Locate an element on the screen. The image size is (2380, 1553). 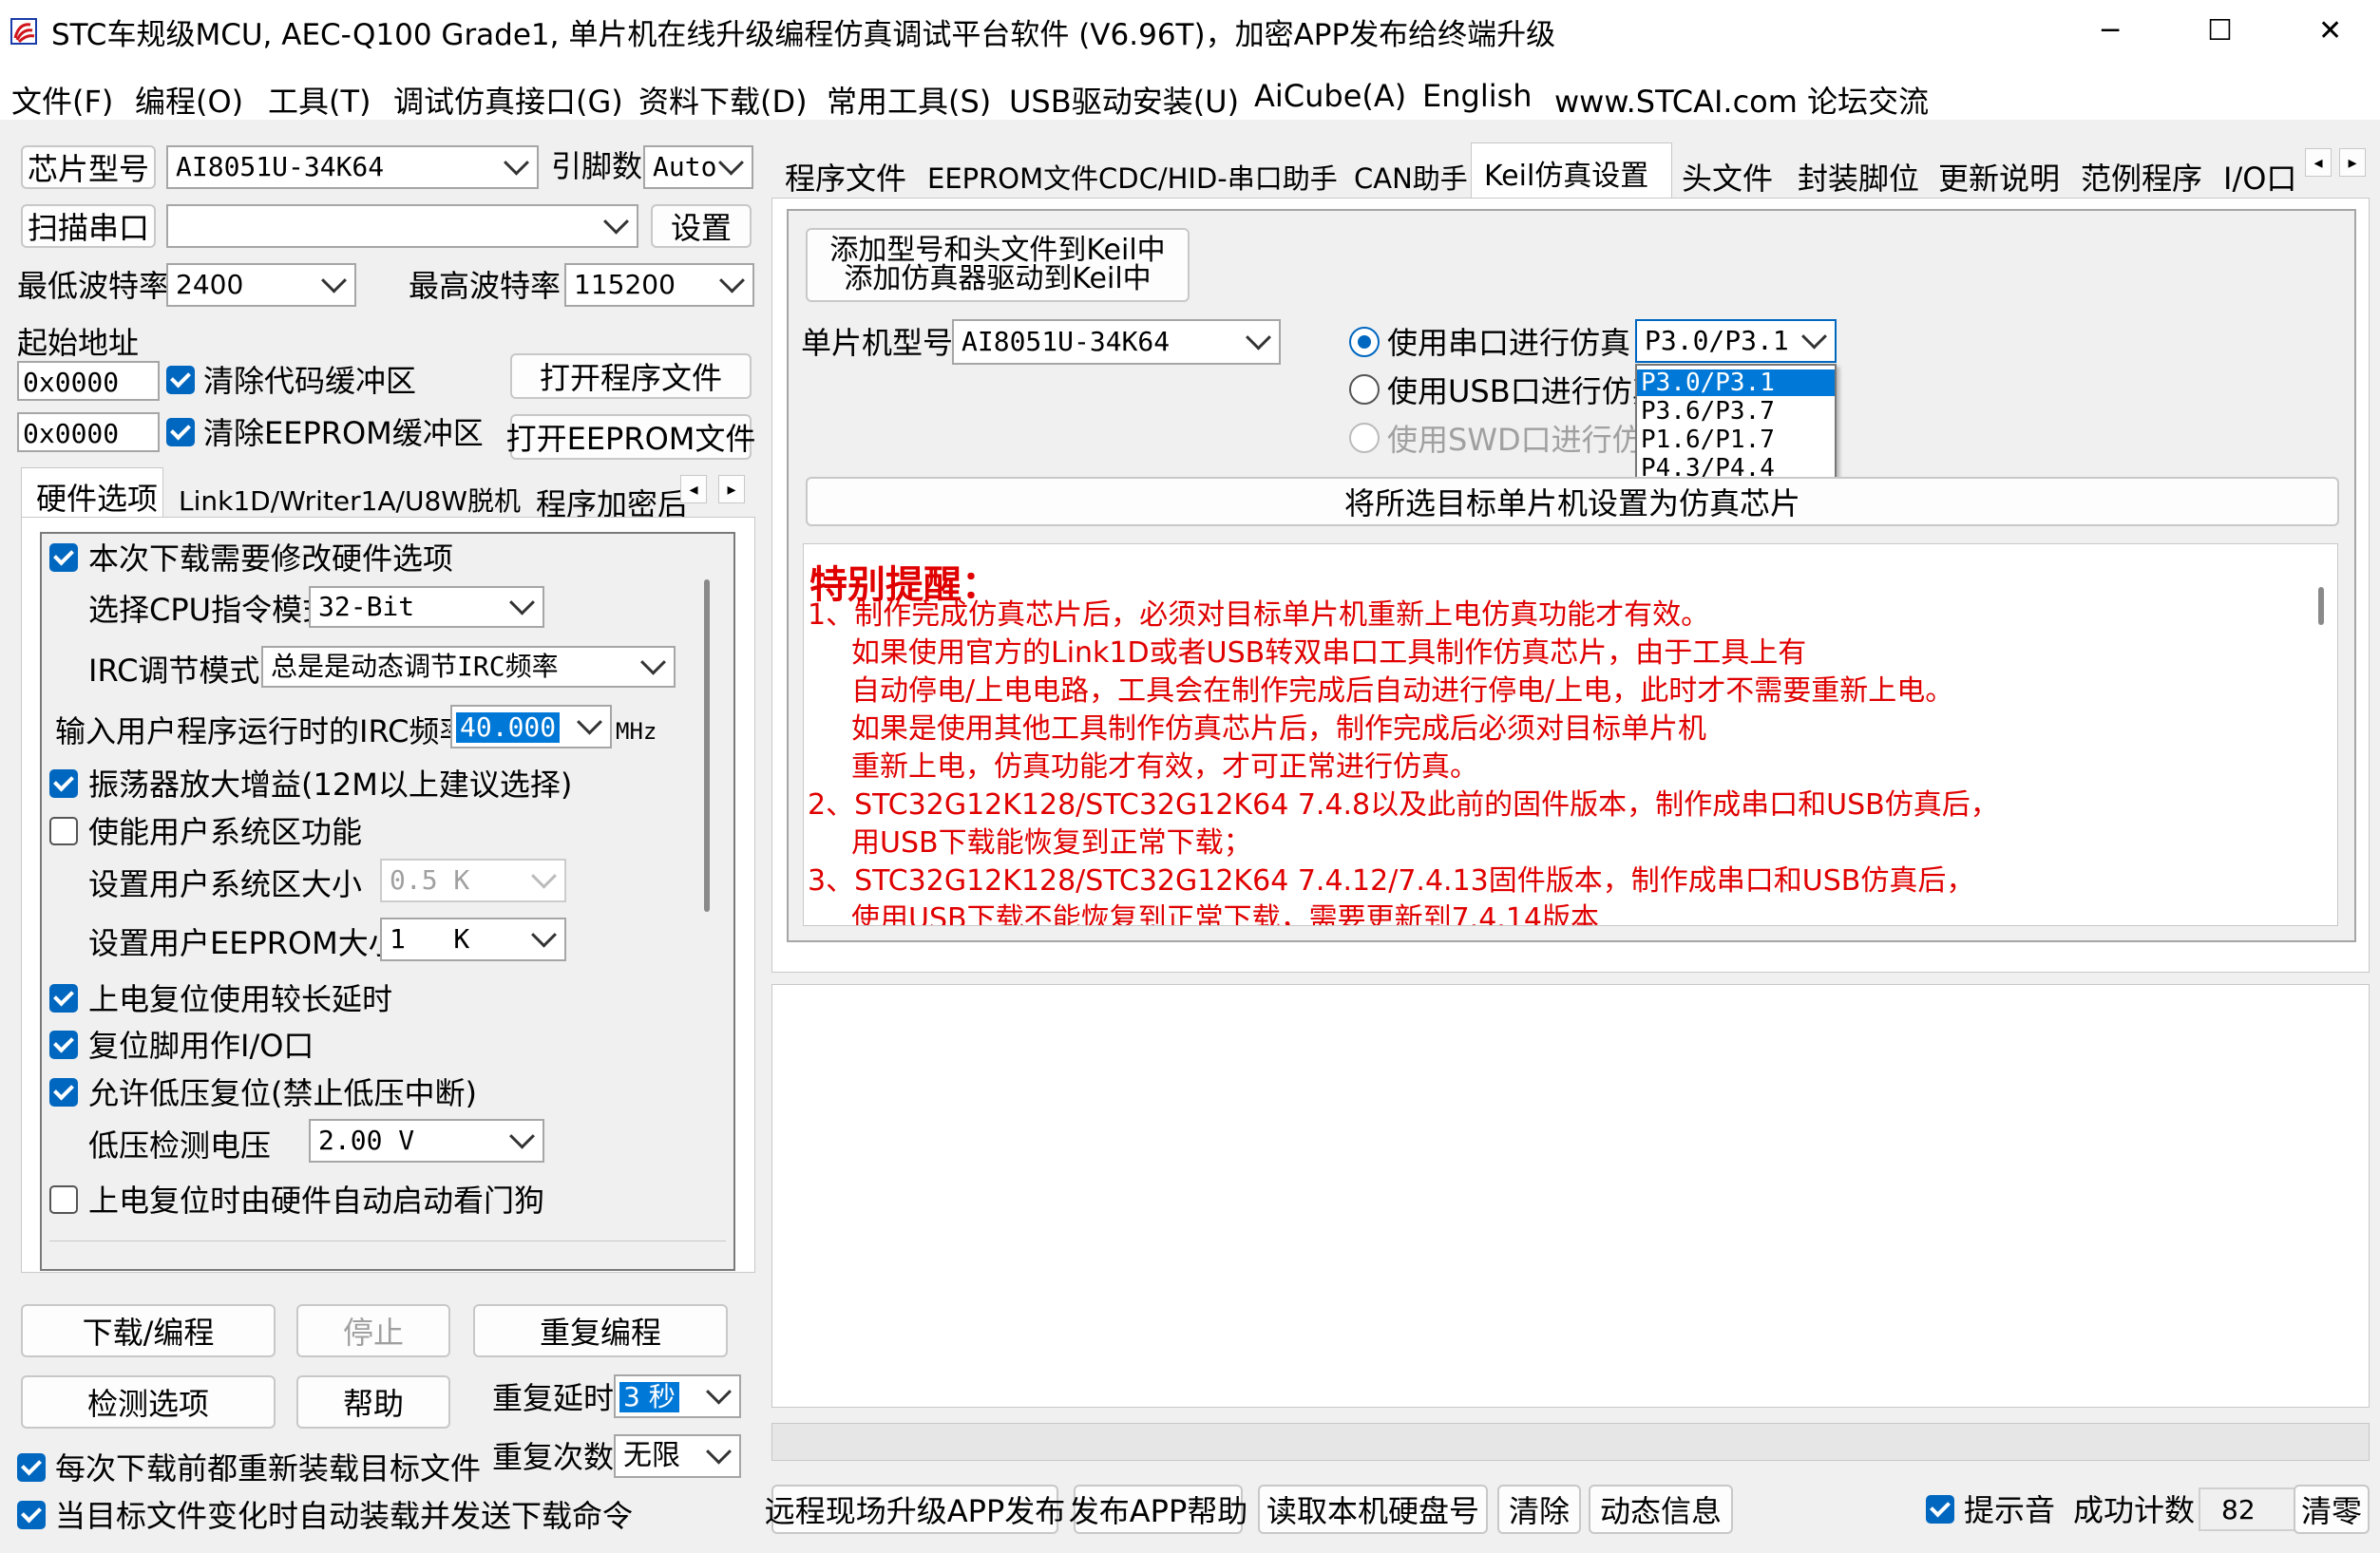
max-baud-select: 115200 is located at coordinates (659, 285).